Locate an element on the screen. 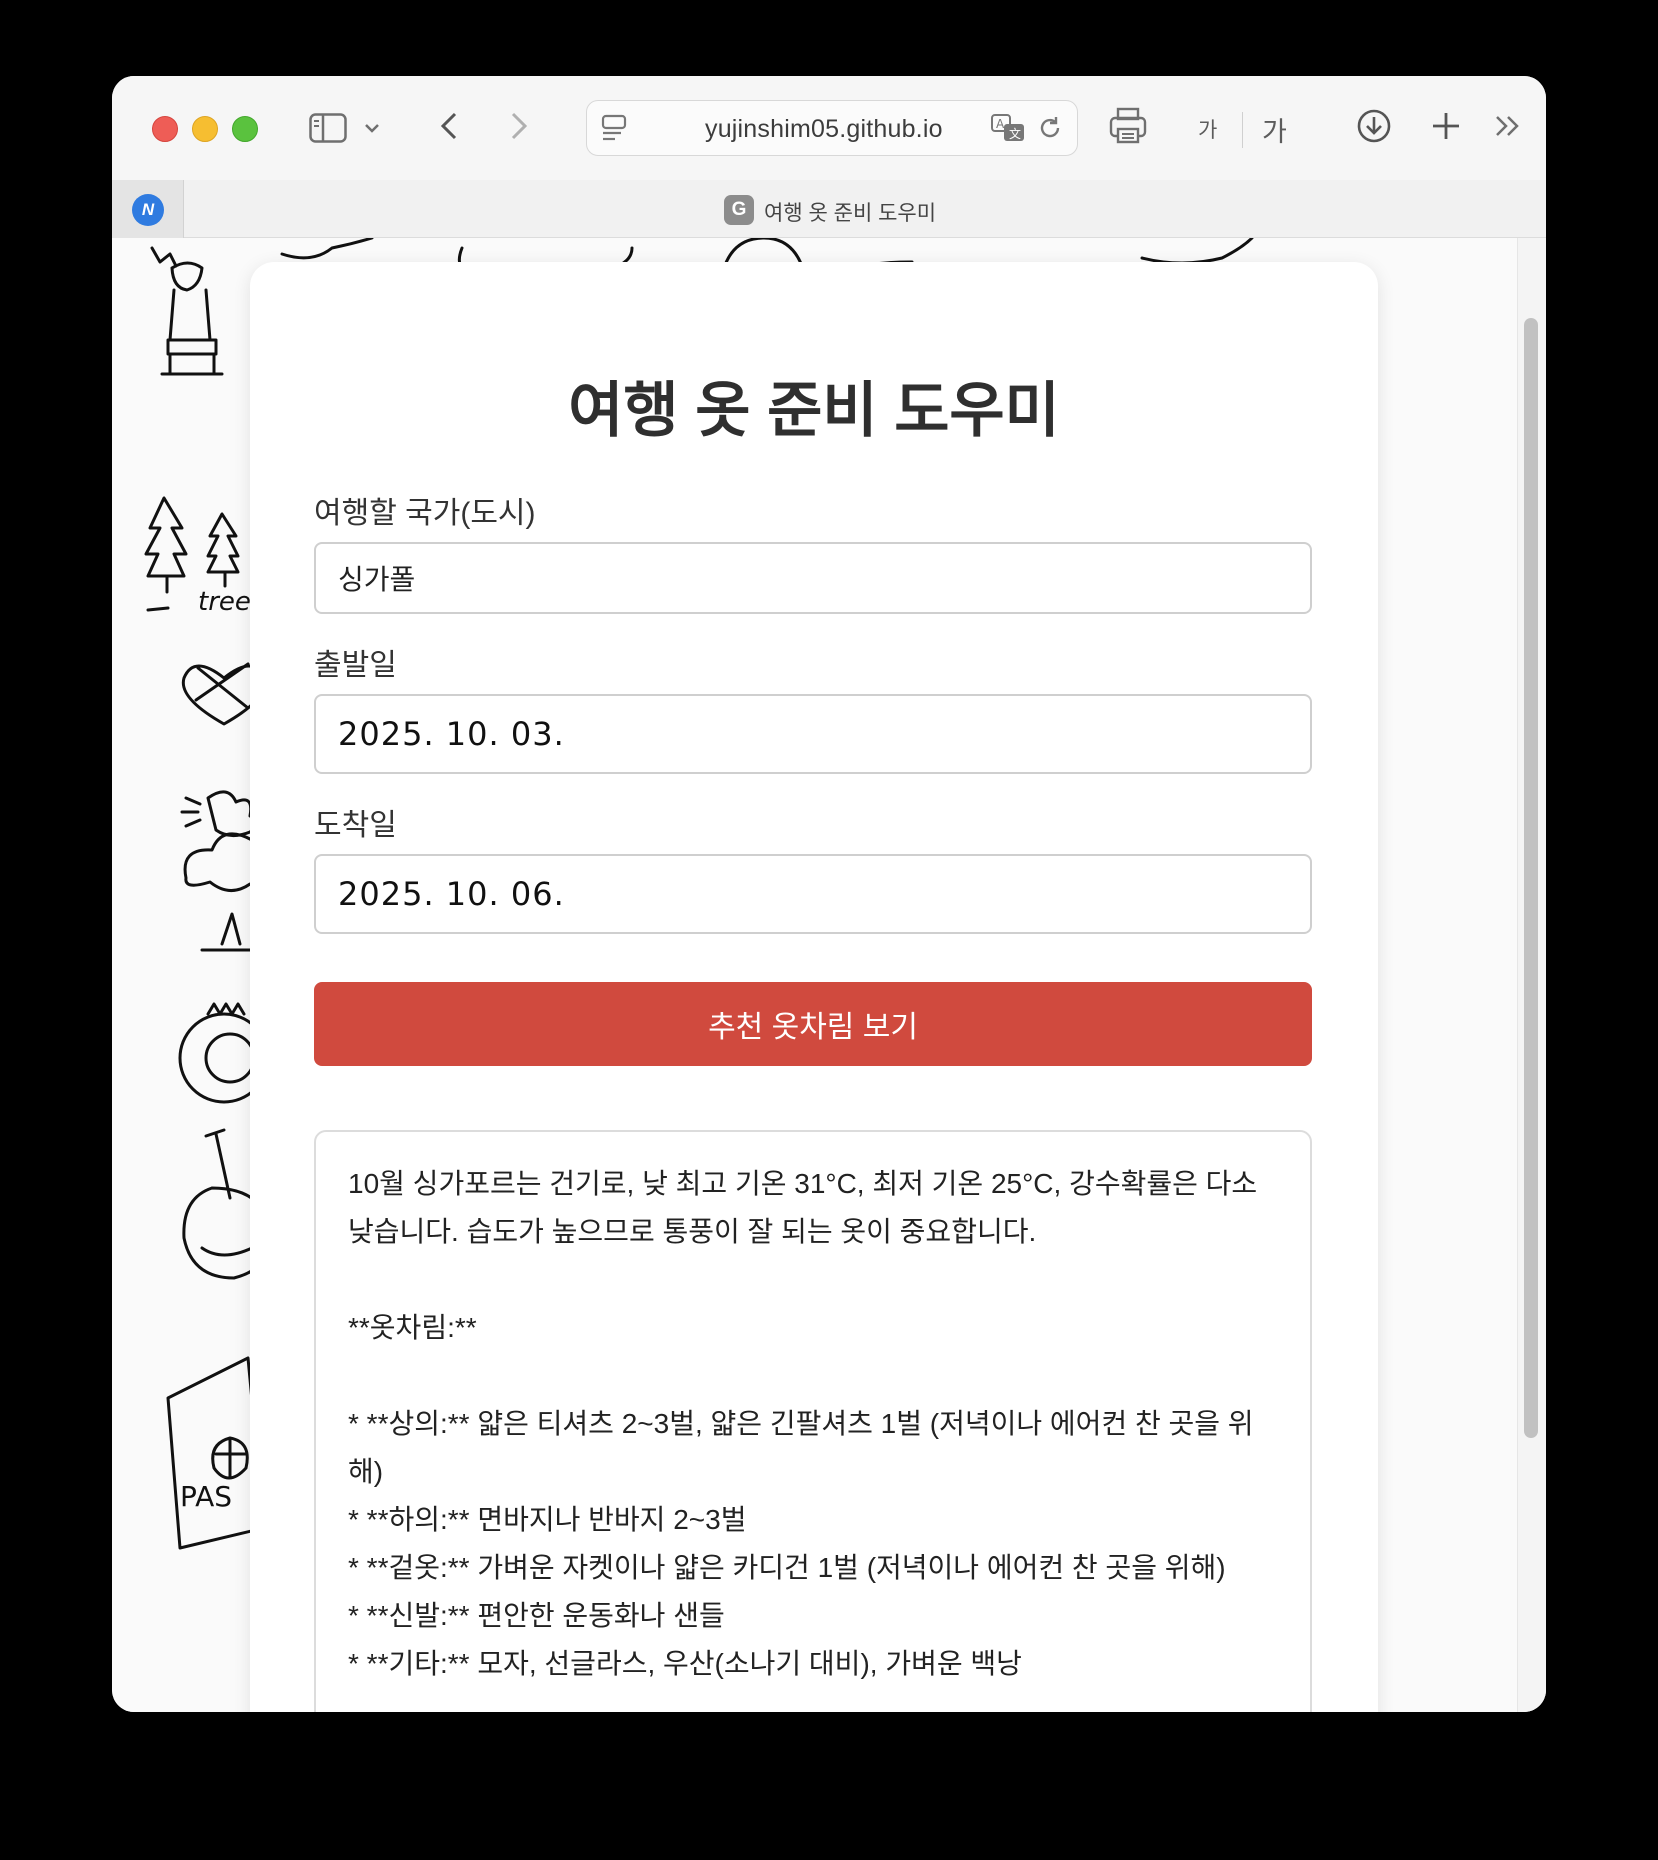 The width and height of the screenshot is (1658, 1860). result-item-etc: * **기타:** 모자, 선글라스, 우산(소나기 대비), 가벼운 백낭 is located at coordinates (685, 1663).